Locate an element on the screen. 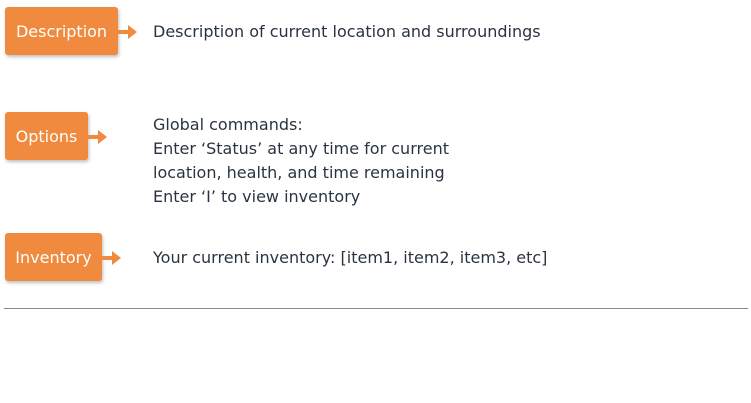 This screenshot has width=751, height=403. inventory-tag: Inventory is located at coordinates (53, 257).